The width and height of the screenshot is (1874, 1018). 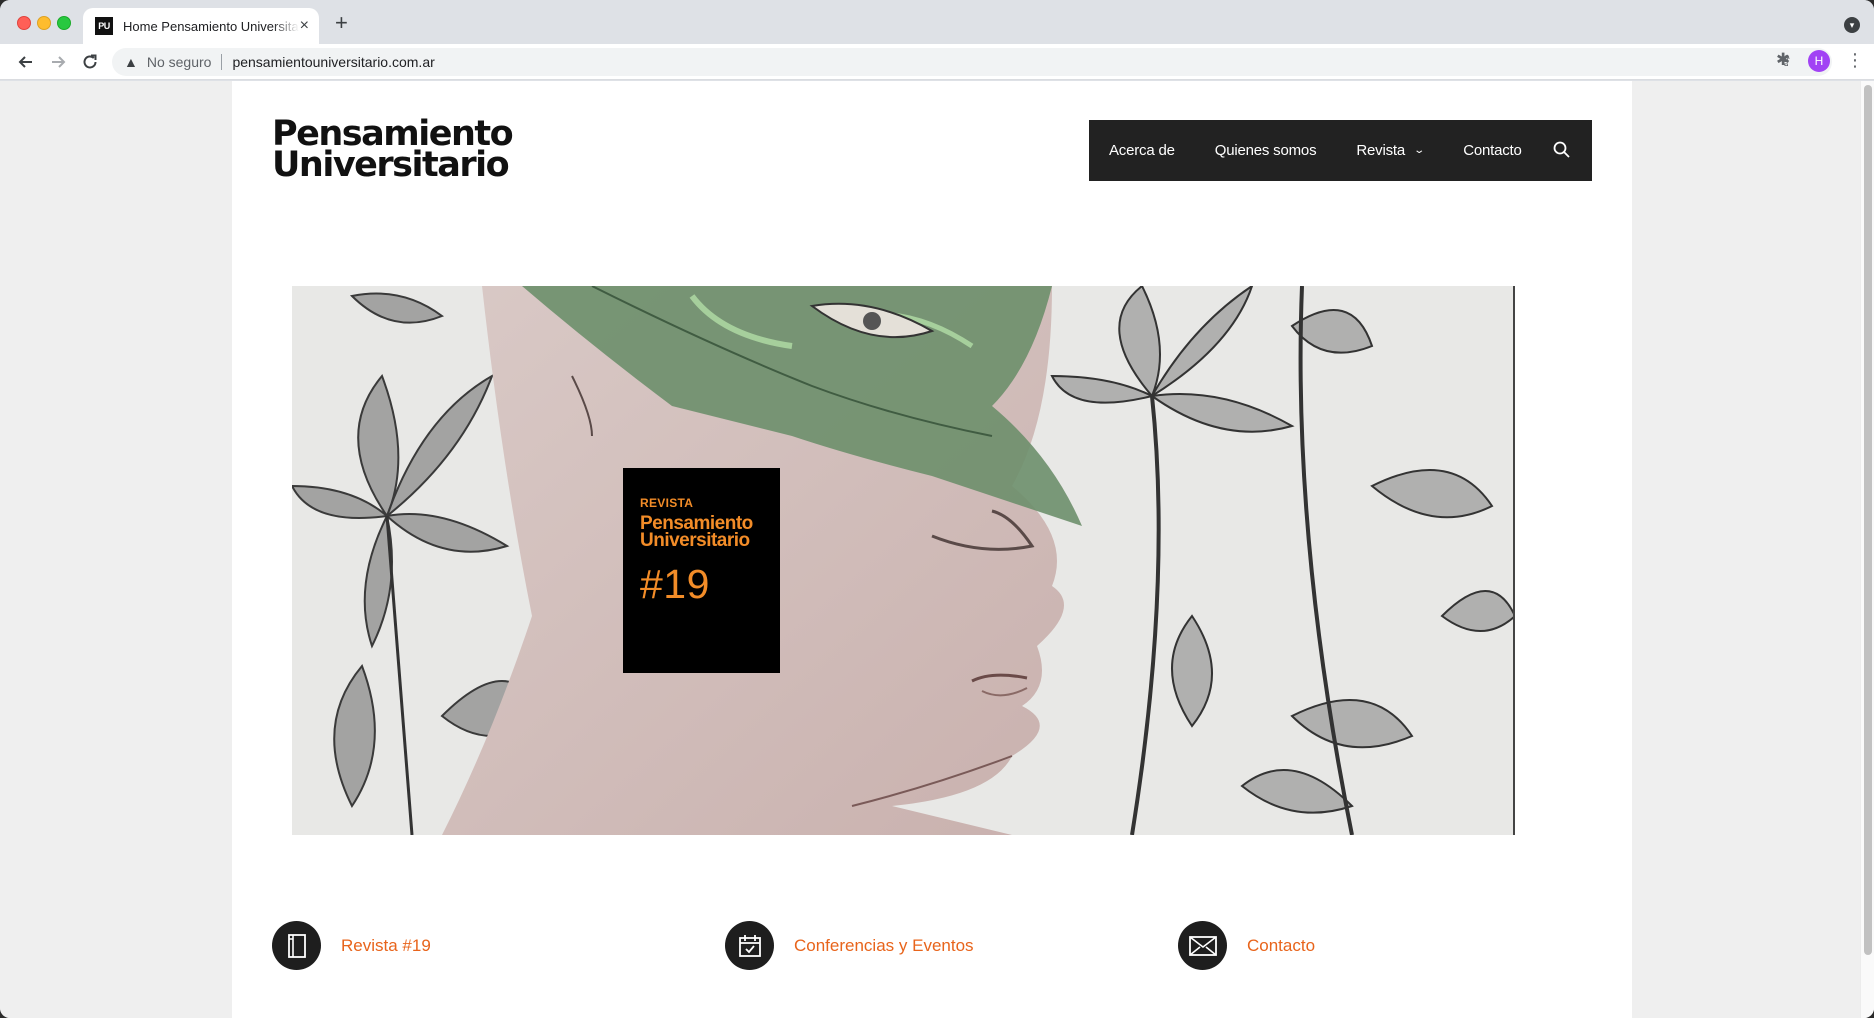 What do you see at coordinates (131, 62) in the screenshot?
I see `warning-triangle-icon: ▲` at bounding box center [131, 62].